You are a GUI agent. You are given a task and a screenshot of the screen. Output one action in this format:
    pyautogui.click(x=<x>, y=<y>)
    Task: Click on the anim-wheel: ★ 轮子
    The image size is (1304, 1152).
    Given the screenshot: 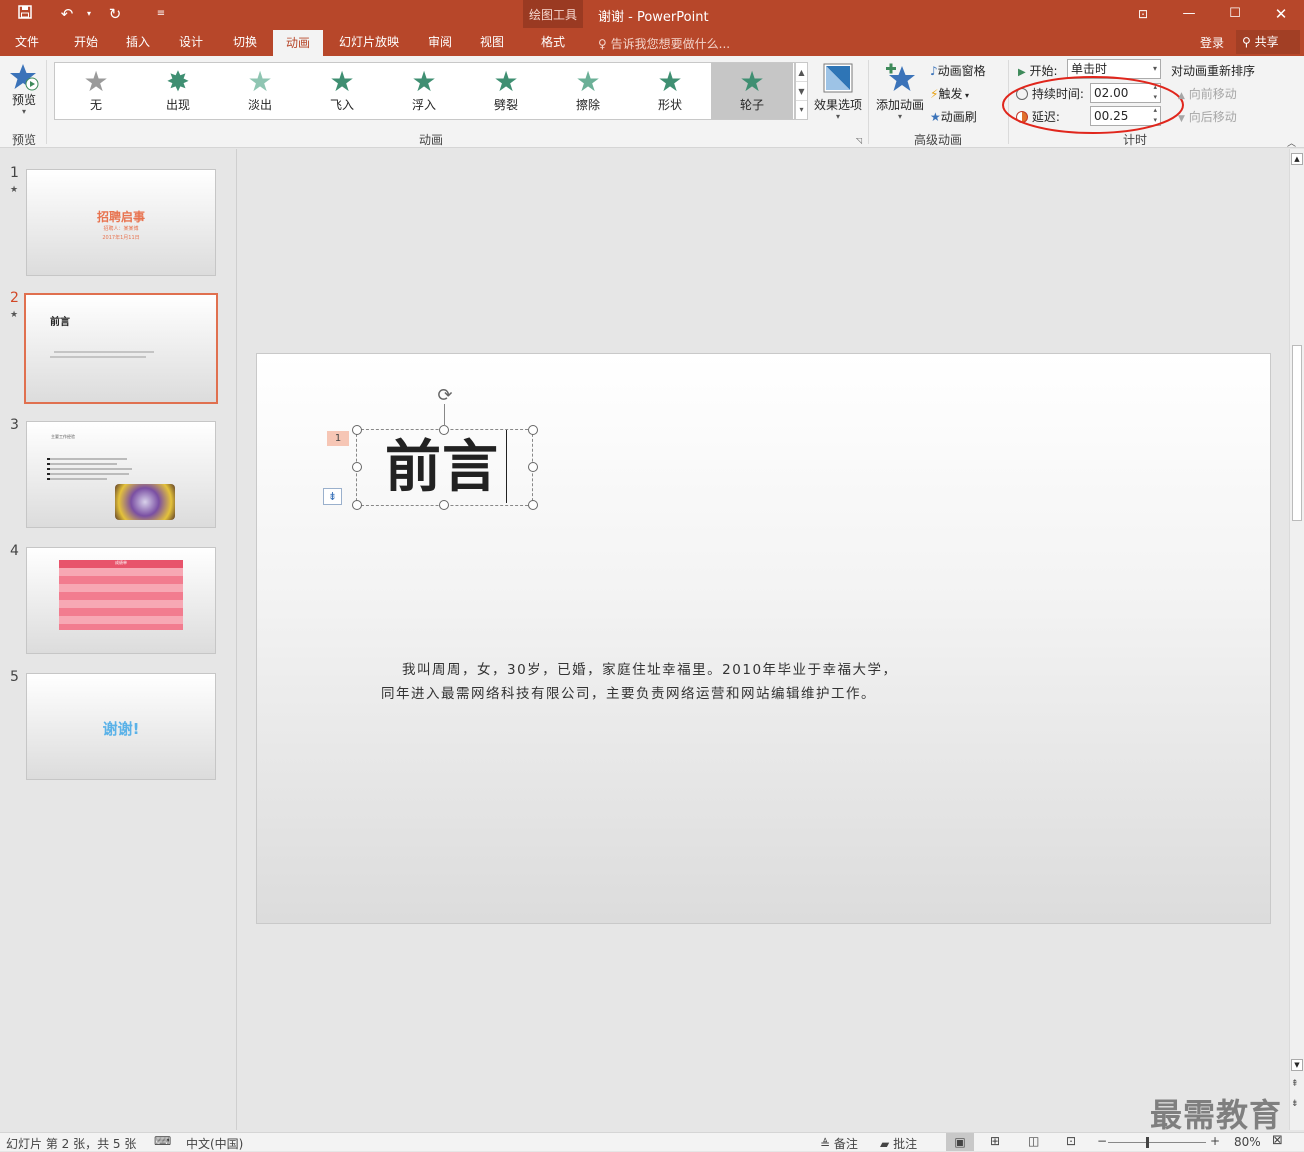 What is the action you would take?
    pyautogui.click(x=752, y=91)
    